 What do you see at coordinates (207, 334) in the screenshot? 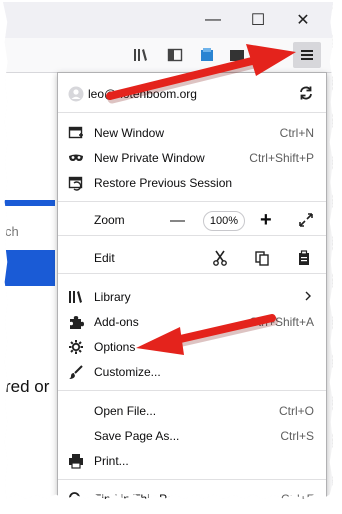
I see `arrow-to-options` at bounding box center [207, 334].